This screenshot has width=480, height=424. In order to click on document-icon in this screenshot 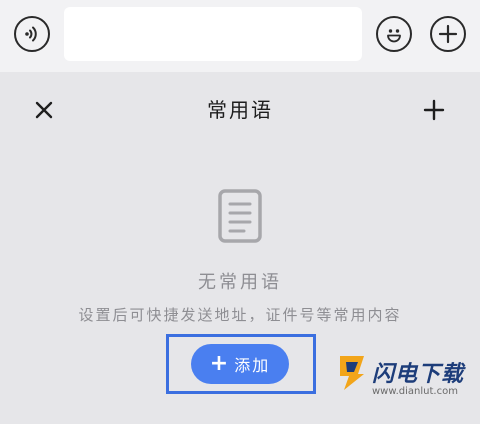, I will do `click(240, 216)`.